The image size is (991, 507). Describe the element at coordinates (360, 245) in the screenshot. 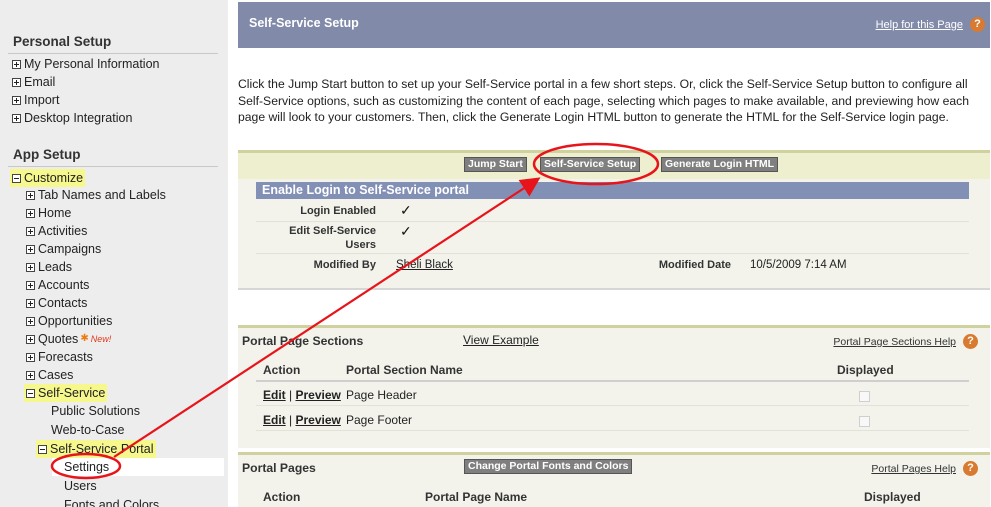

I see `edit-users-label-line2: Users` at that location.